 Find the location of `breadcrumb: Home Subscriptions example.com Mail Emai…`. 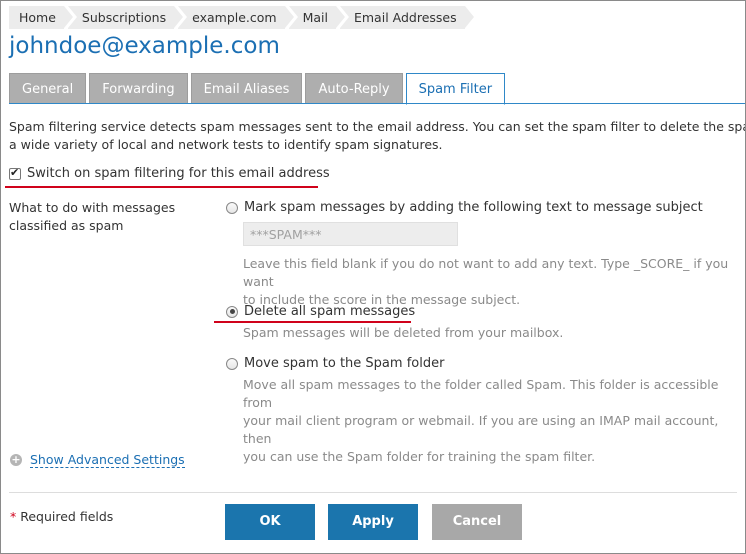

breadcrumb: Home Subscriptions example.com Mail Emai… is located at coordinates (241, 17).